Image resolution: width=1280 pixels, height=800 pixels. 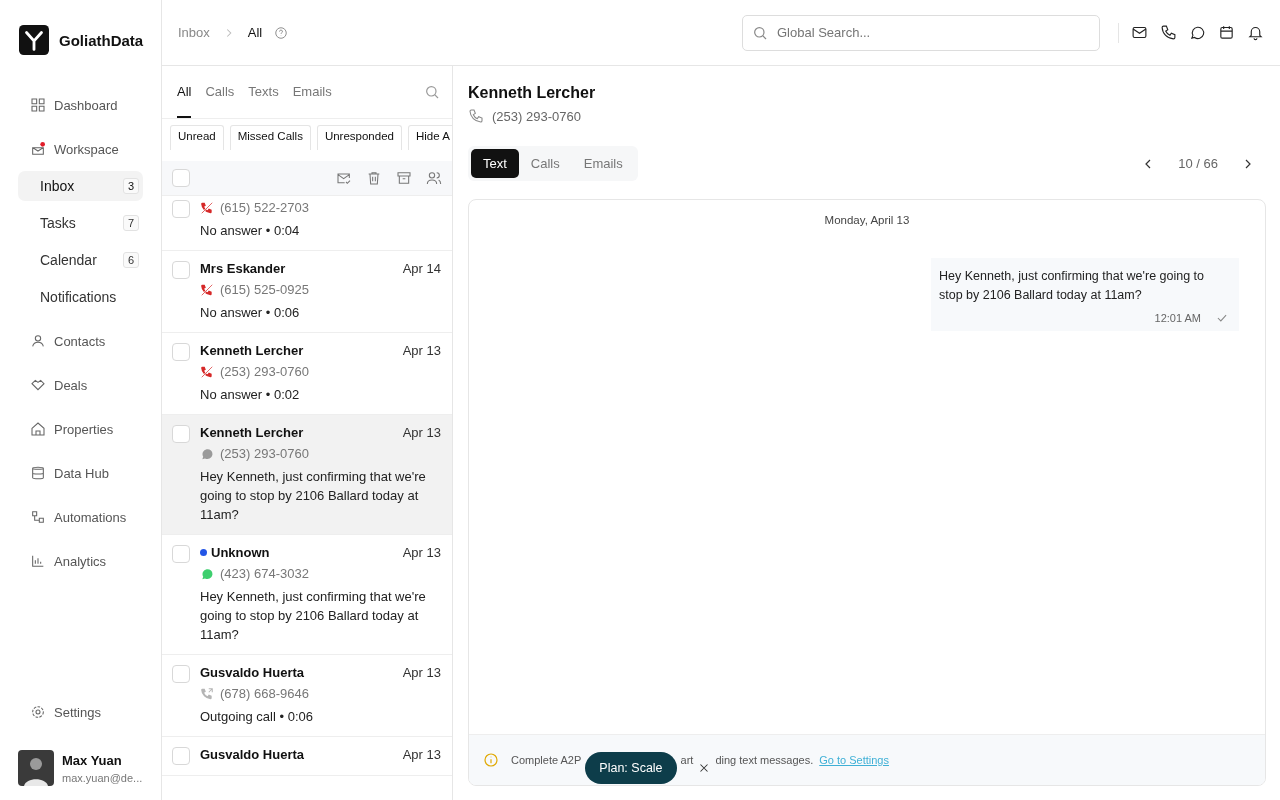 What do you see at coordinates (243, 268) in the screenshot?
I see `contact-name: Mrs Eskander` at bounding box center [243, 268].